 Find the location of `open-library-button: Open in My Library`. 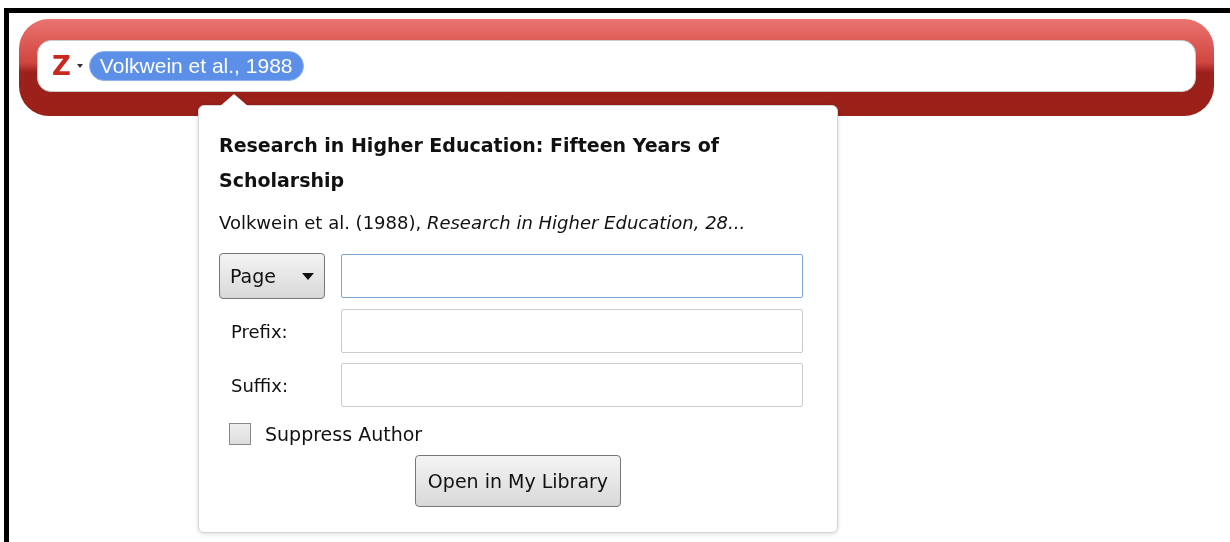

open-library-button: Open in My Library is located at coordinates (518, 481).